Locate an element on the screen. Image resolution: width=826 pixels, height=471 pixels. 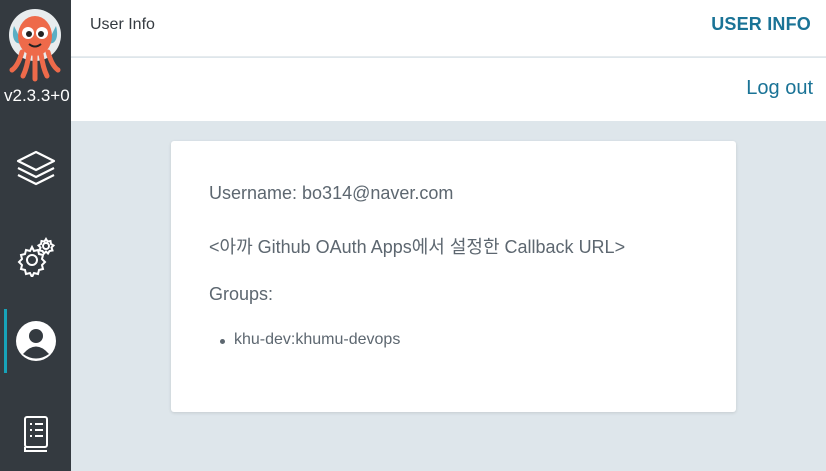
username-line: Username: bo314@naver.com is located at coordinates (331, 193).